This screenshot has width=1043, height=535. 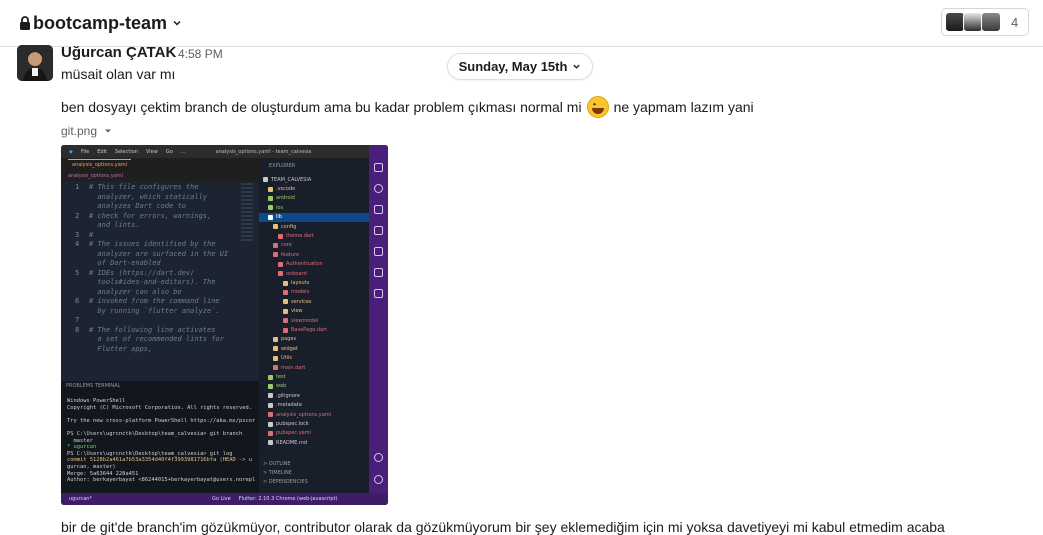 I want to click on explorer-item-label: feature, so click(x=290, y=254).